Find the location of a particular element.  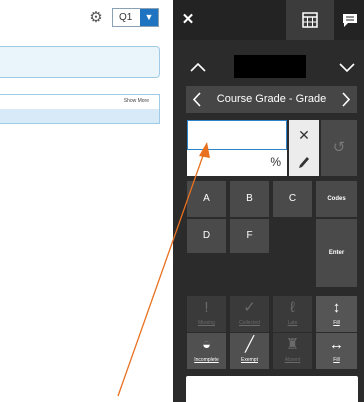

slash-icon: ╱ is located at coordinates (249, 344).